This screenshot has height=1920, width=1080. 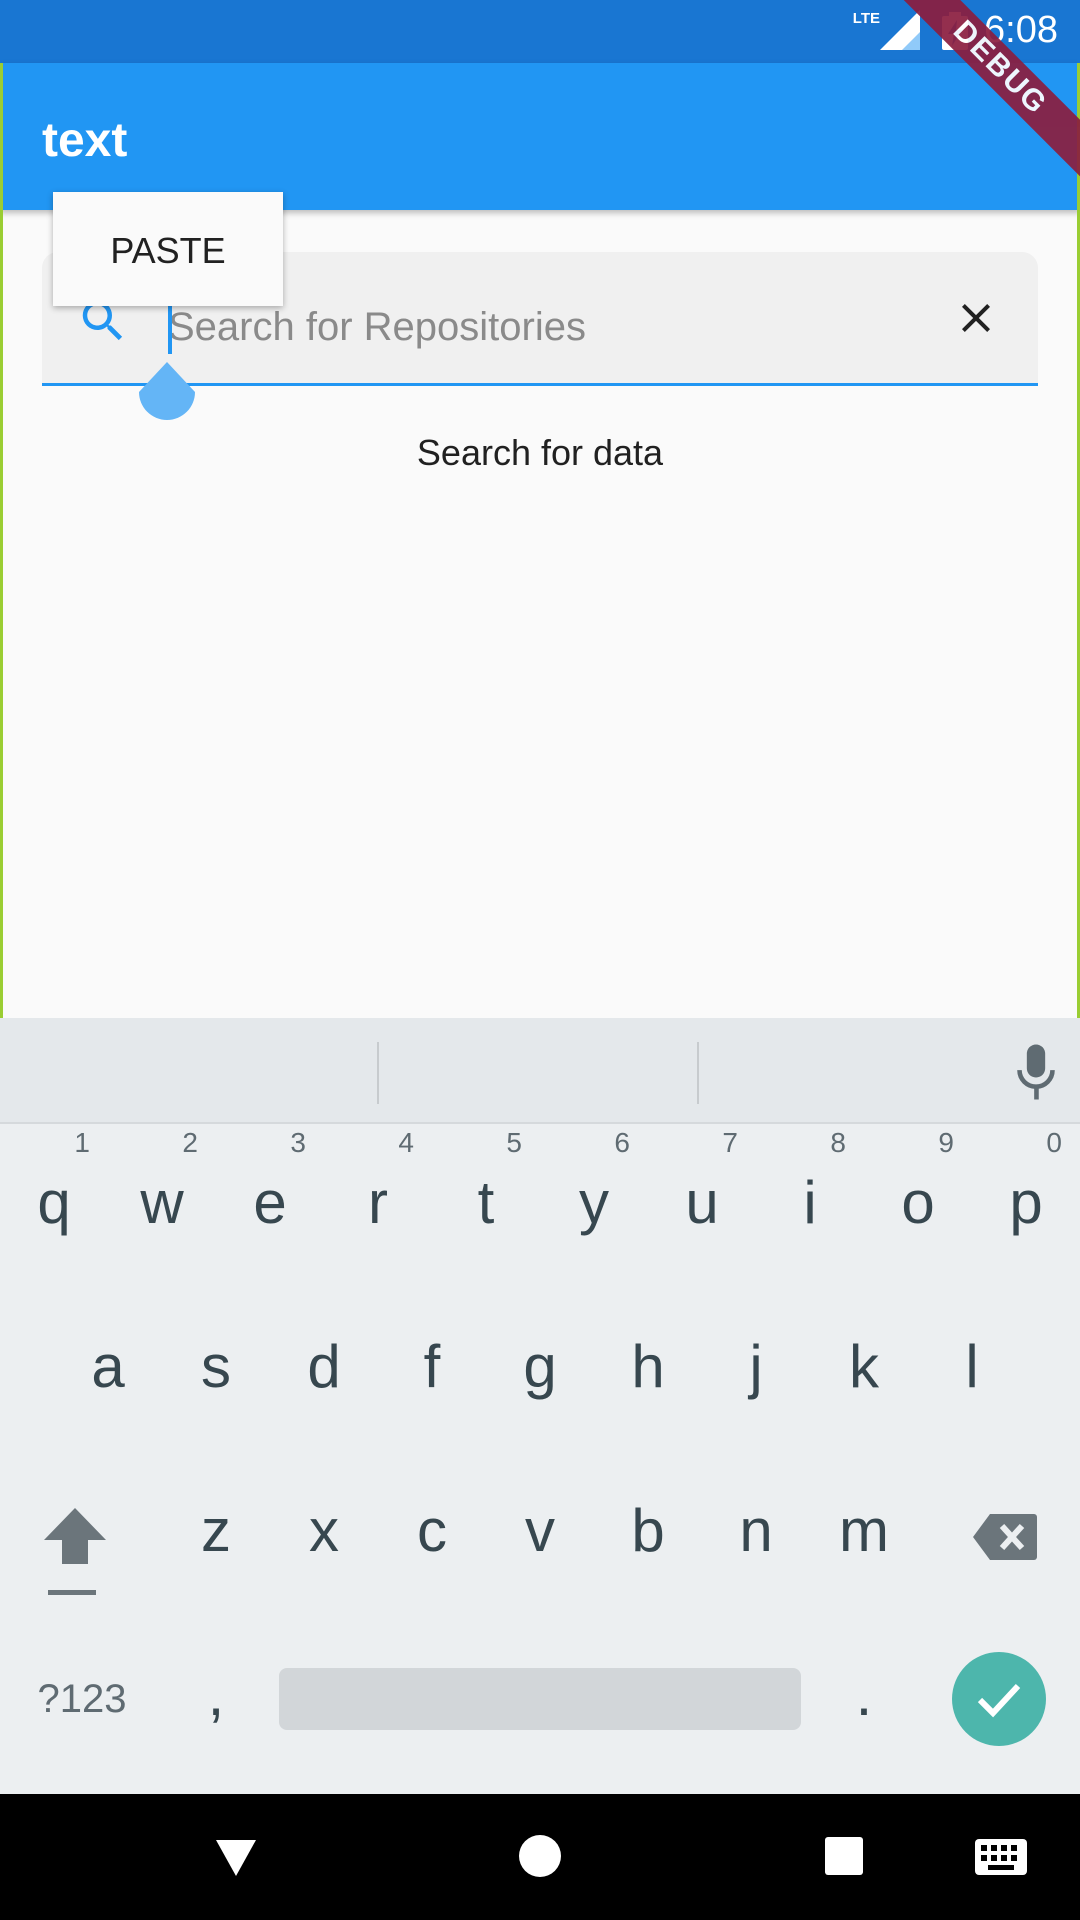 I want to click on key-e: e3, so click(x=270, y=1183).